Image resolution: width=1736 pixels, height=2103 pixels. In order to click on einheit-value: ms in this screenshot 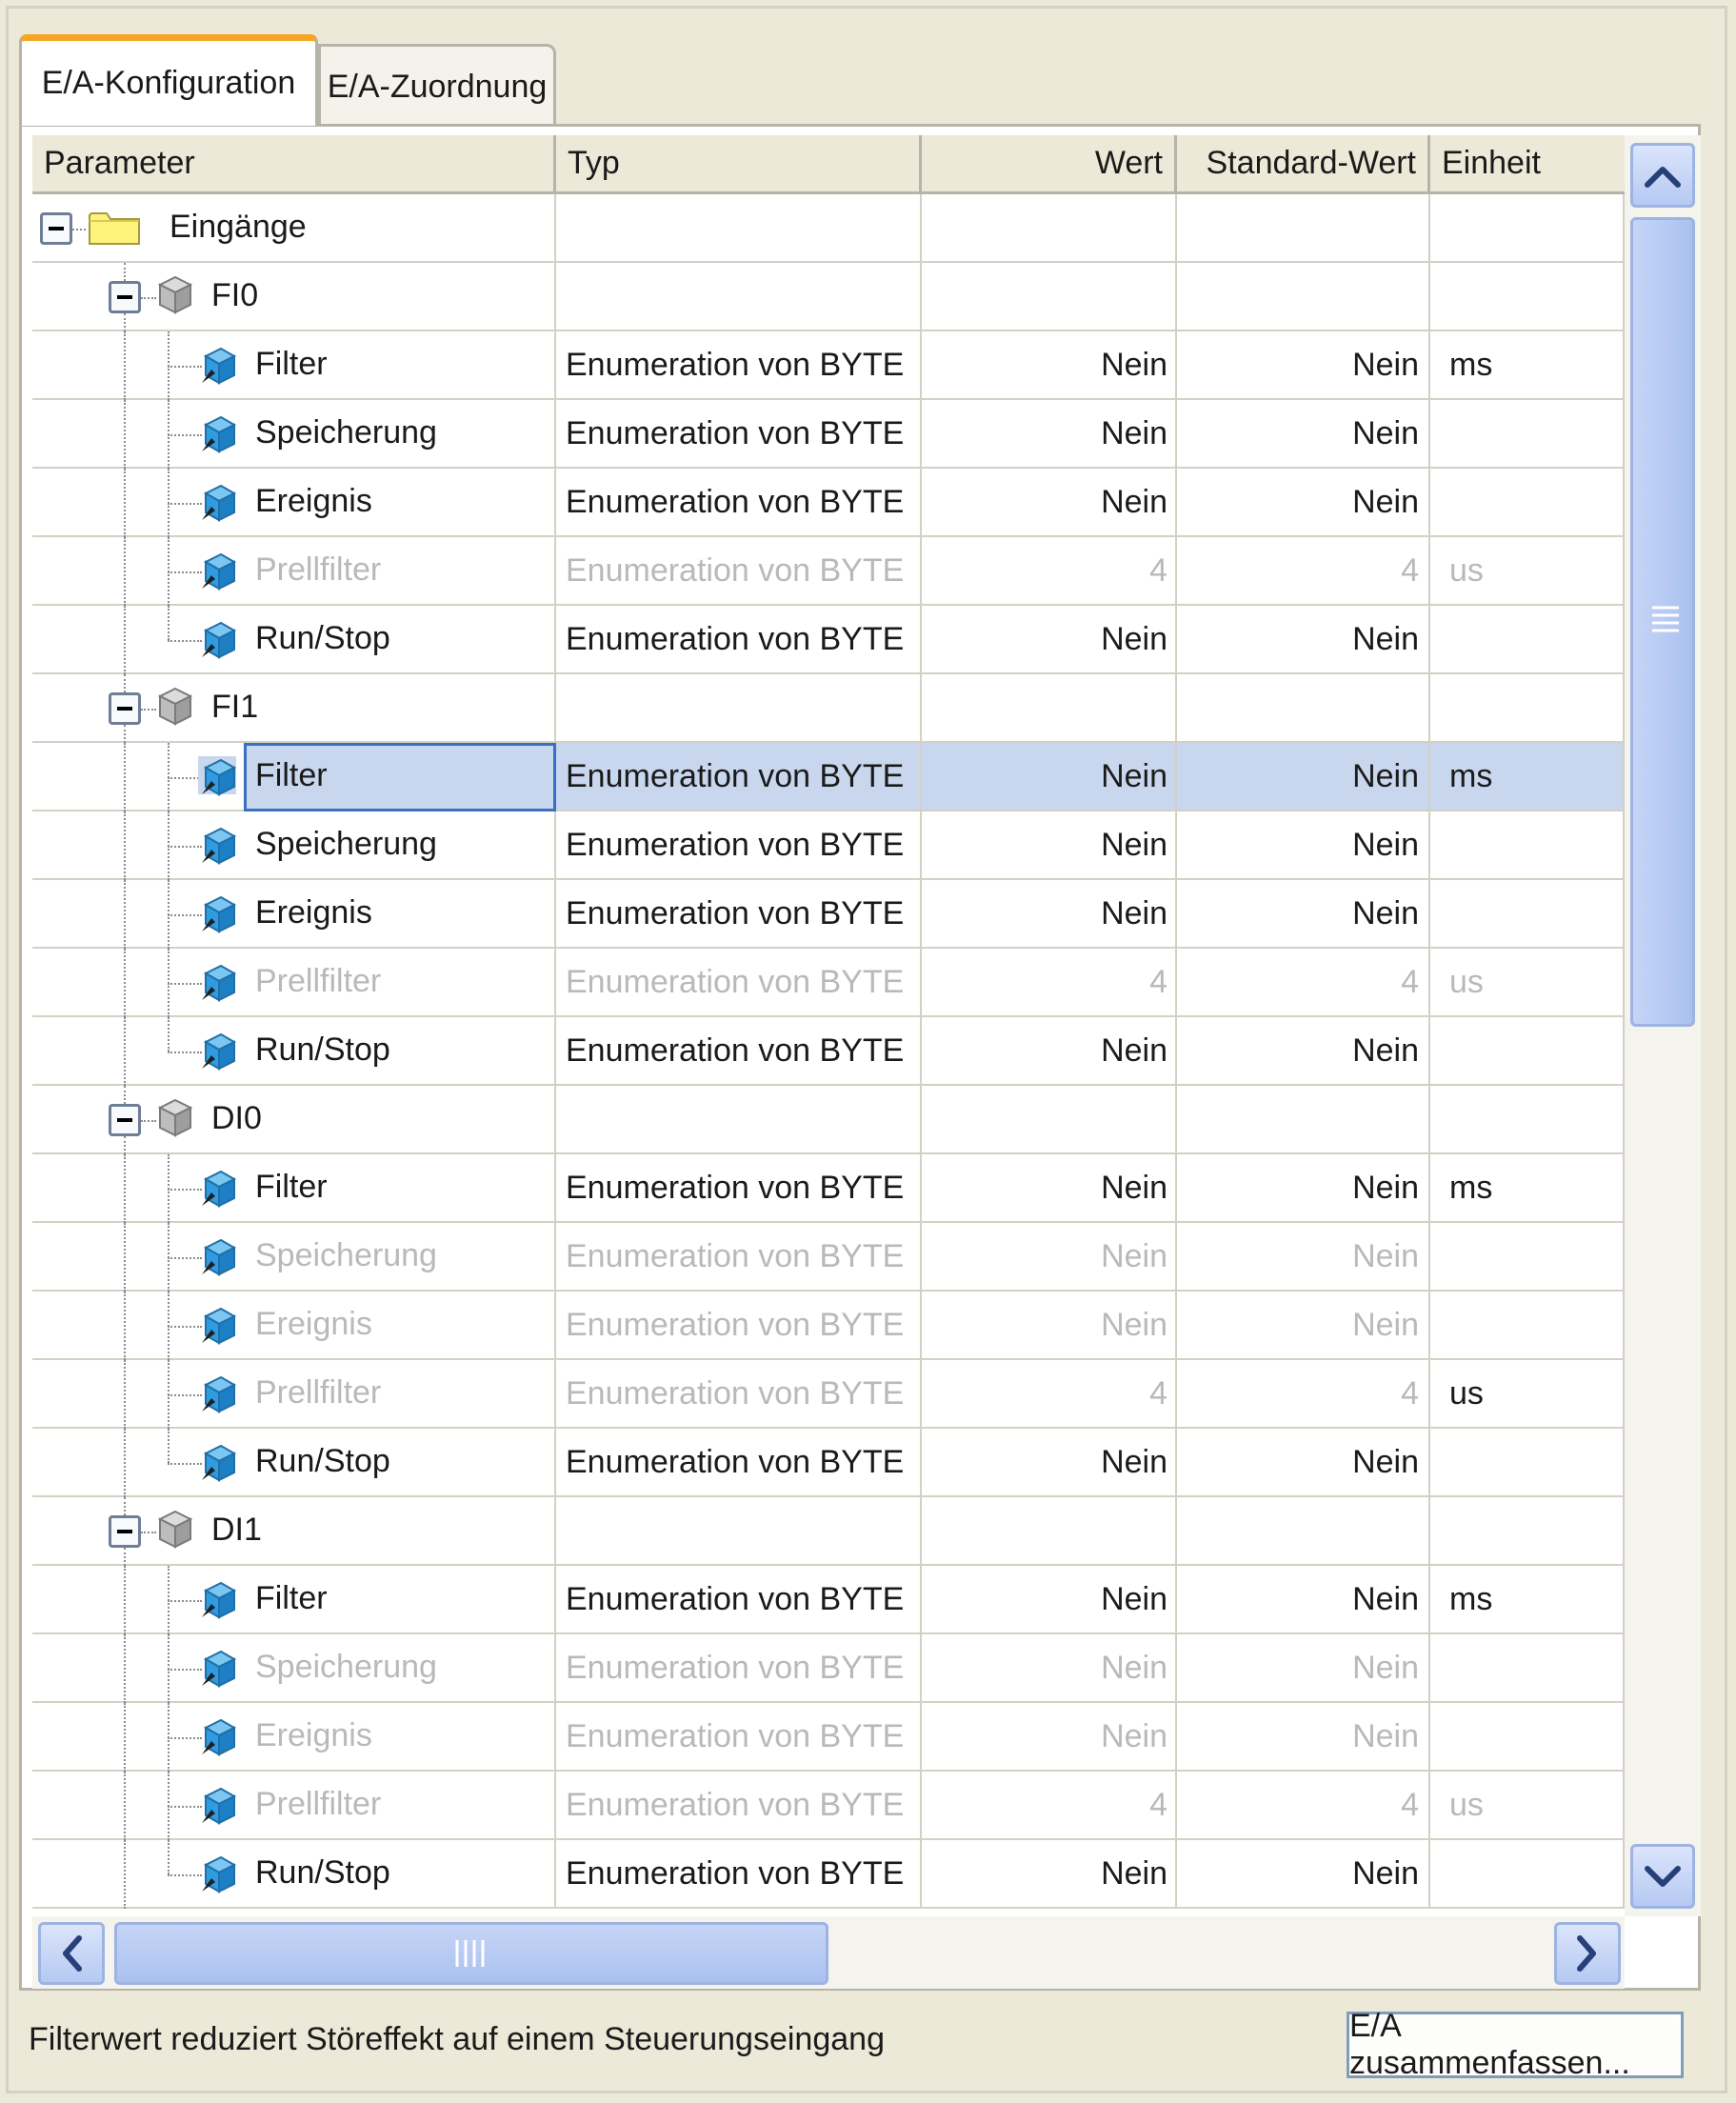, I will do `click(1471, 1599)`.